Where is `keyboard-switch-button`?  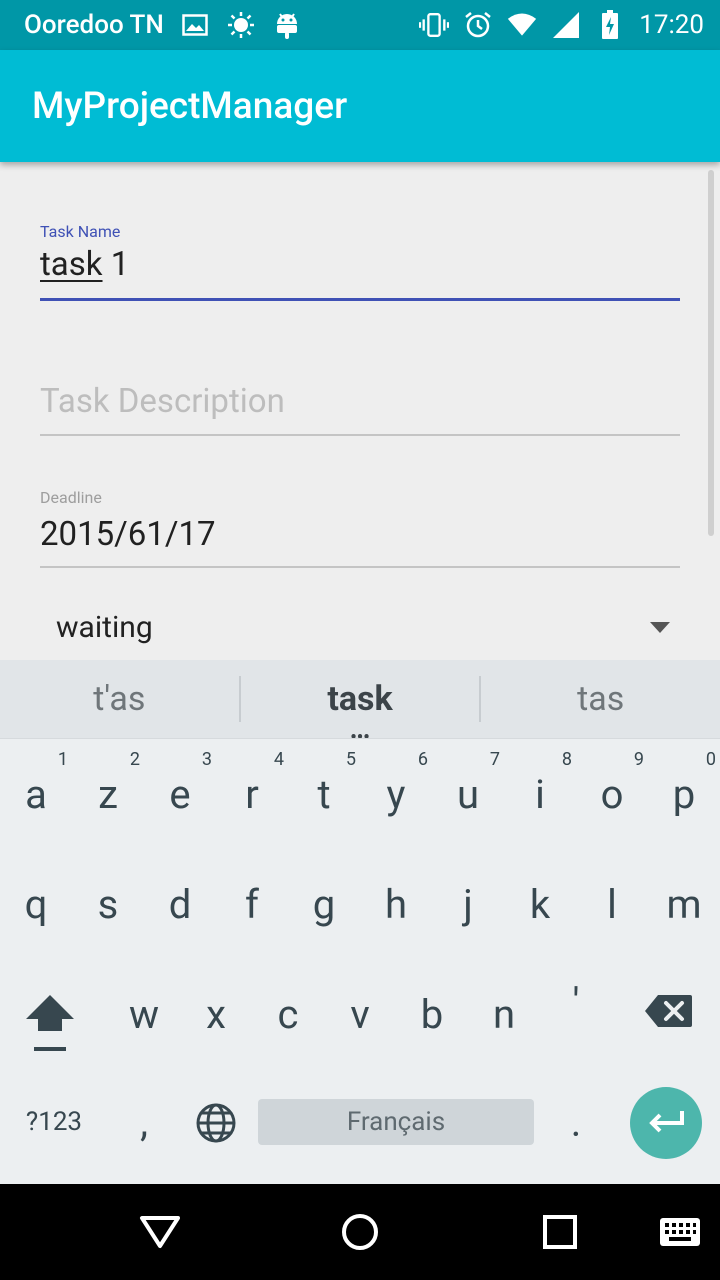 keyboard-switch-button is located at coordinates (680, 1232).